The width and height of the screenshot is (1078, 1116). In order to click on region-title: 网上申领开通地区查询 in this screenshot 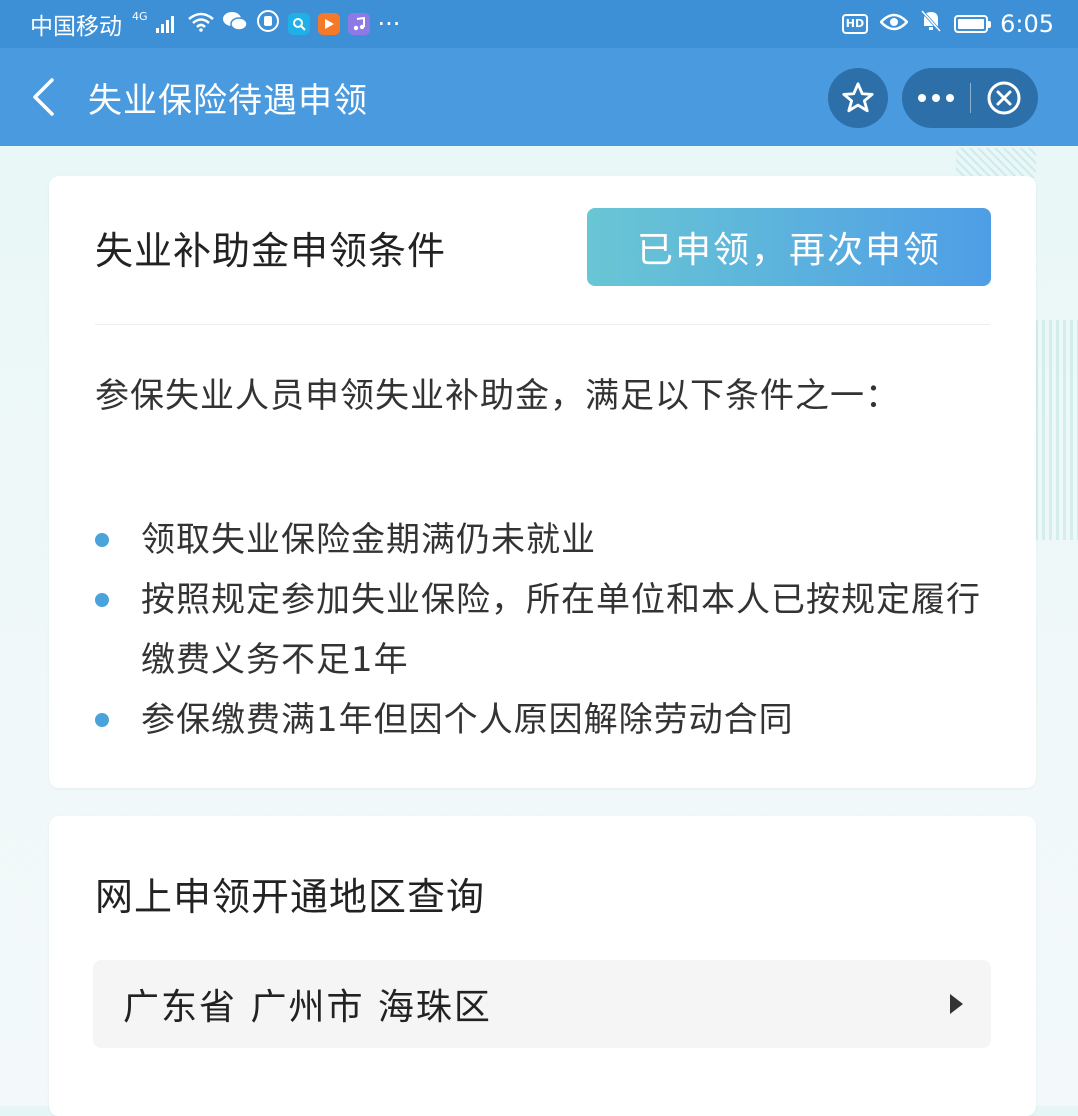, I will do `click(290, 897)`.